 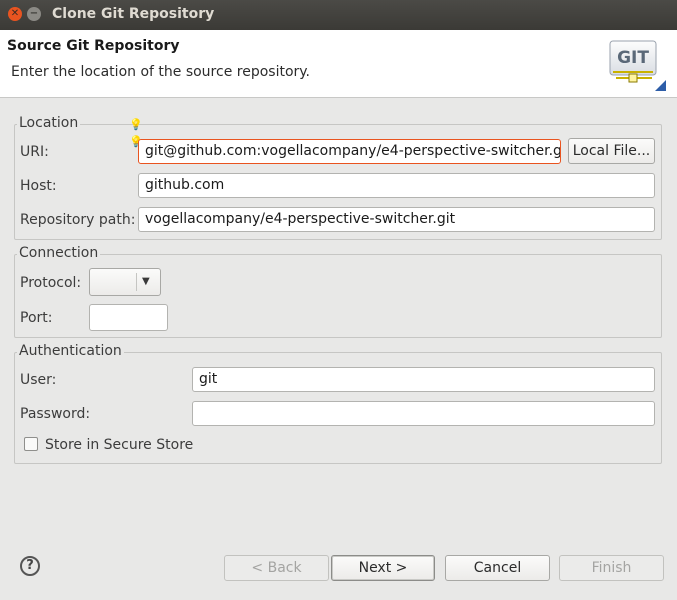 What do you see at coordinates (133, 14) in the screenshot?
I see `window-title: Clone Git Repository` at bounding box center [133, 14].